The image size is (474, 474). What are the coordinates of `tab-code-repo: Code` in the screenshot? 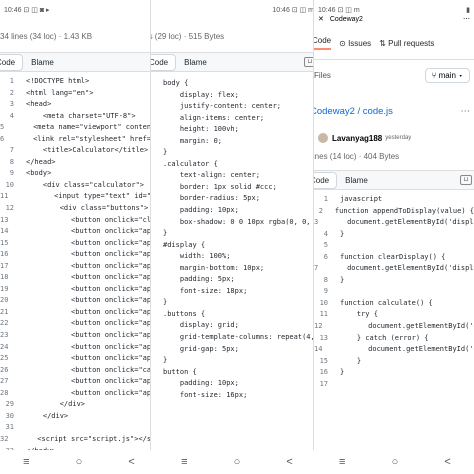 It's located at (323, 43).